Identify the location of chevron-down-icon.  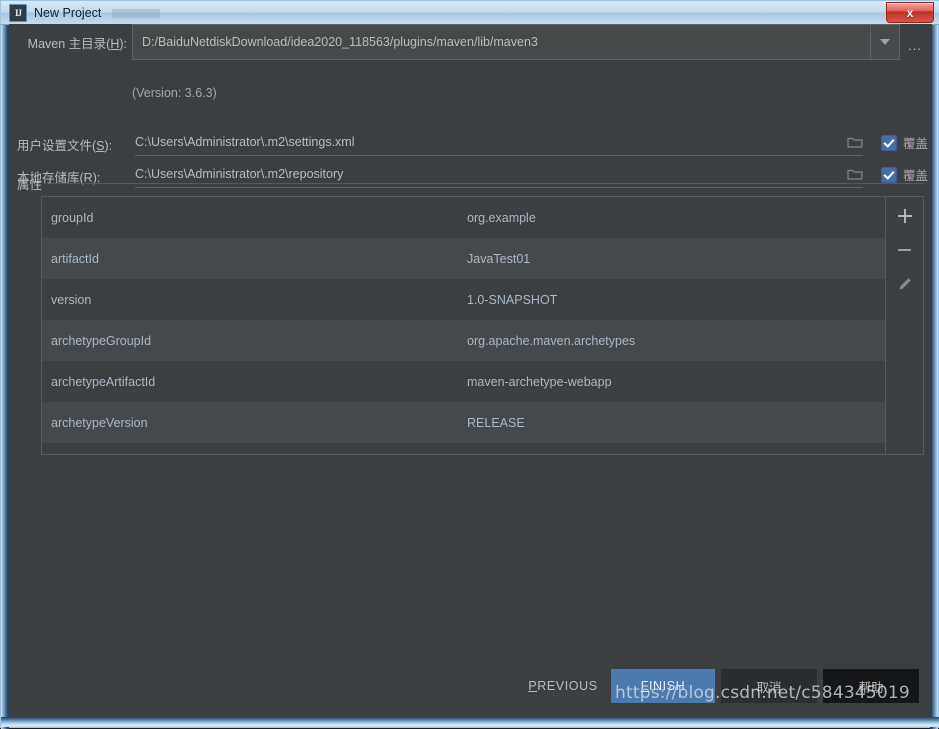
(884, 42).